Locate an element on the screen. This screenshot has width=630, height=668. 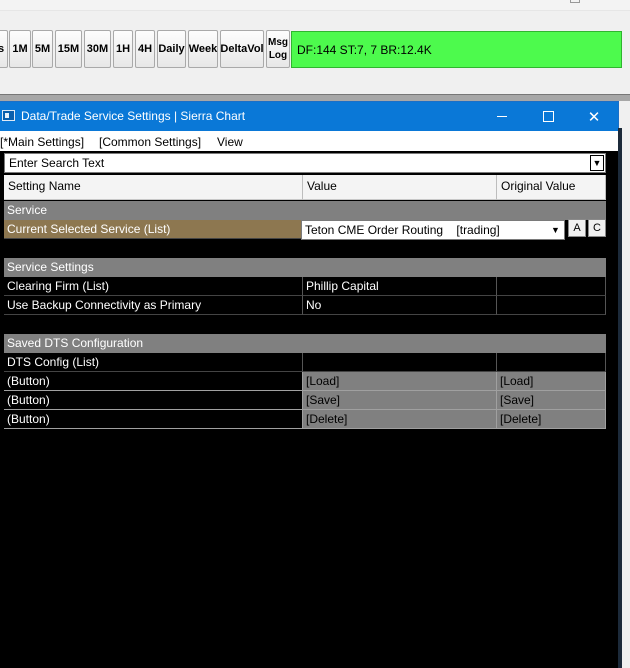
header-setting-name: Setting Name is located at coordinates (153, 187).